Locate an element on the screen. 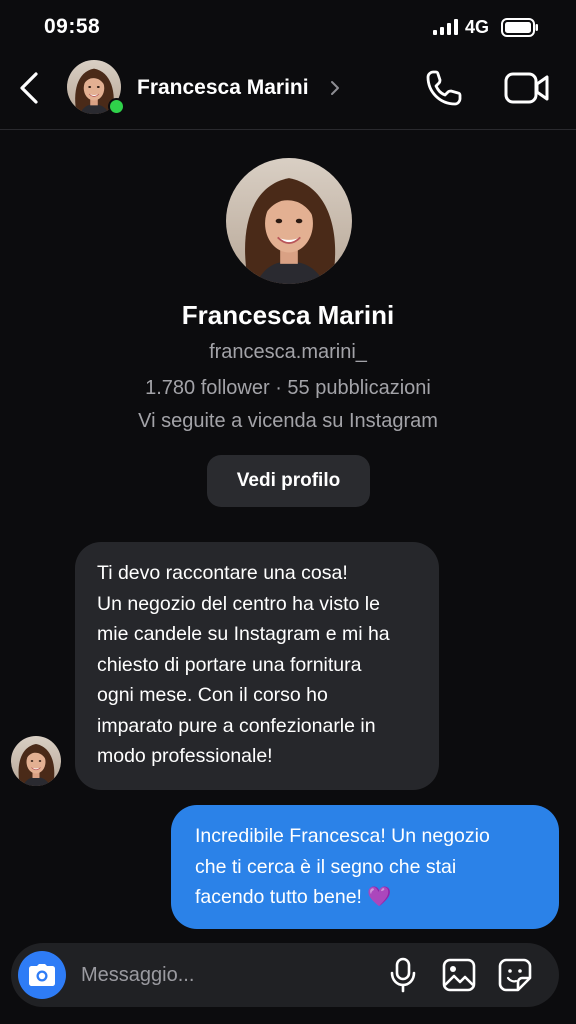 This screenshot has height=1024, width=576. camera-icon is located at coordinates (42, 975).